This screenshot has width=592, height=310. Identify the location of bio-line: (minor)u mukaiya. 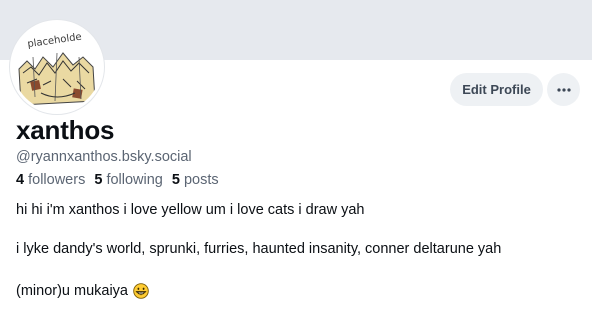
(82, 291).